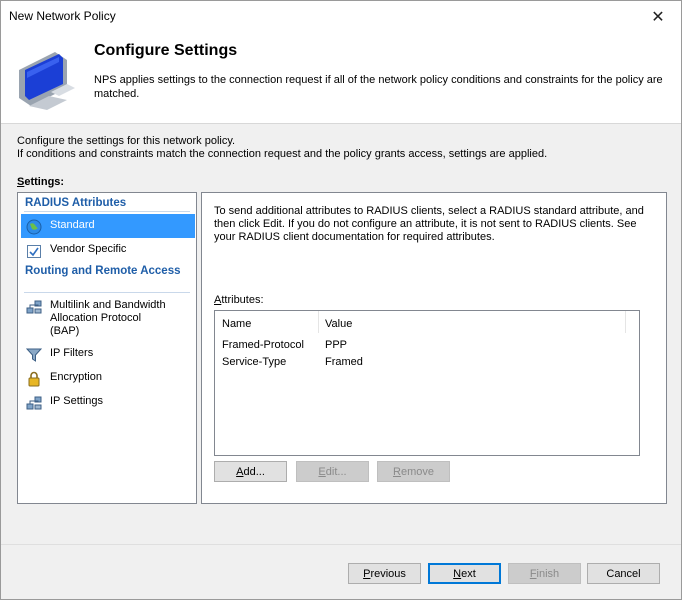  I want to click on attributes-label: Attributes:, so click(239, 300).